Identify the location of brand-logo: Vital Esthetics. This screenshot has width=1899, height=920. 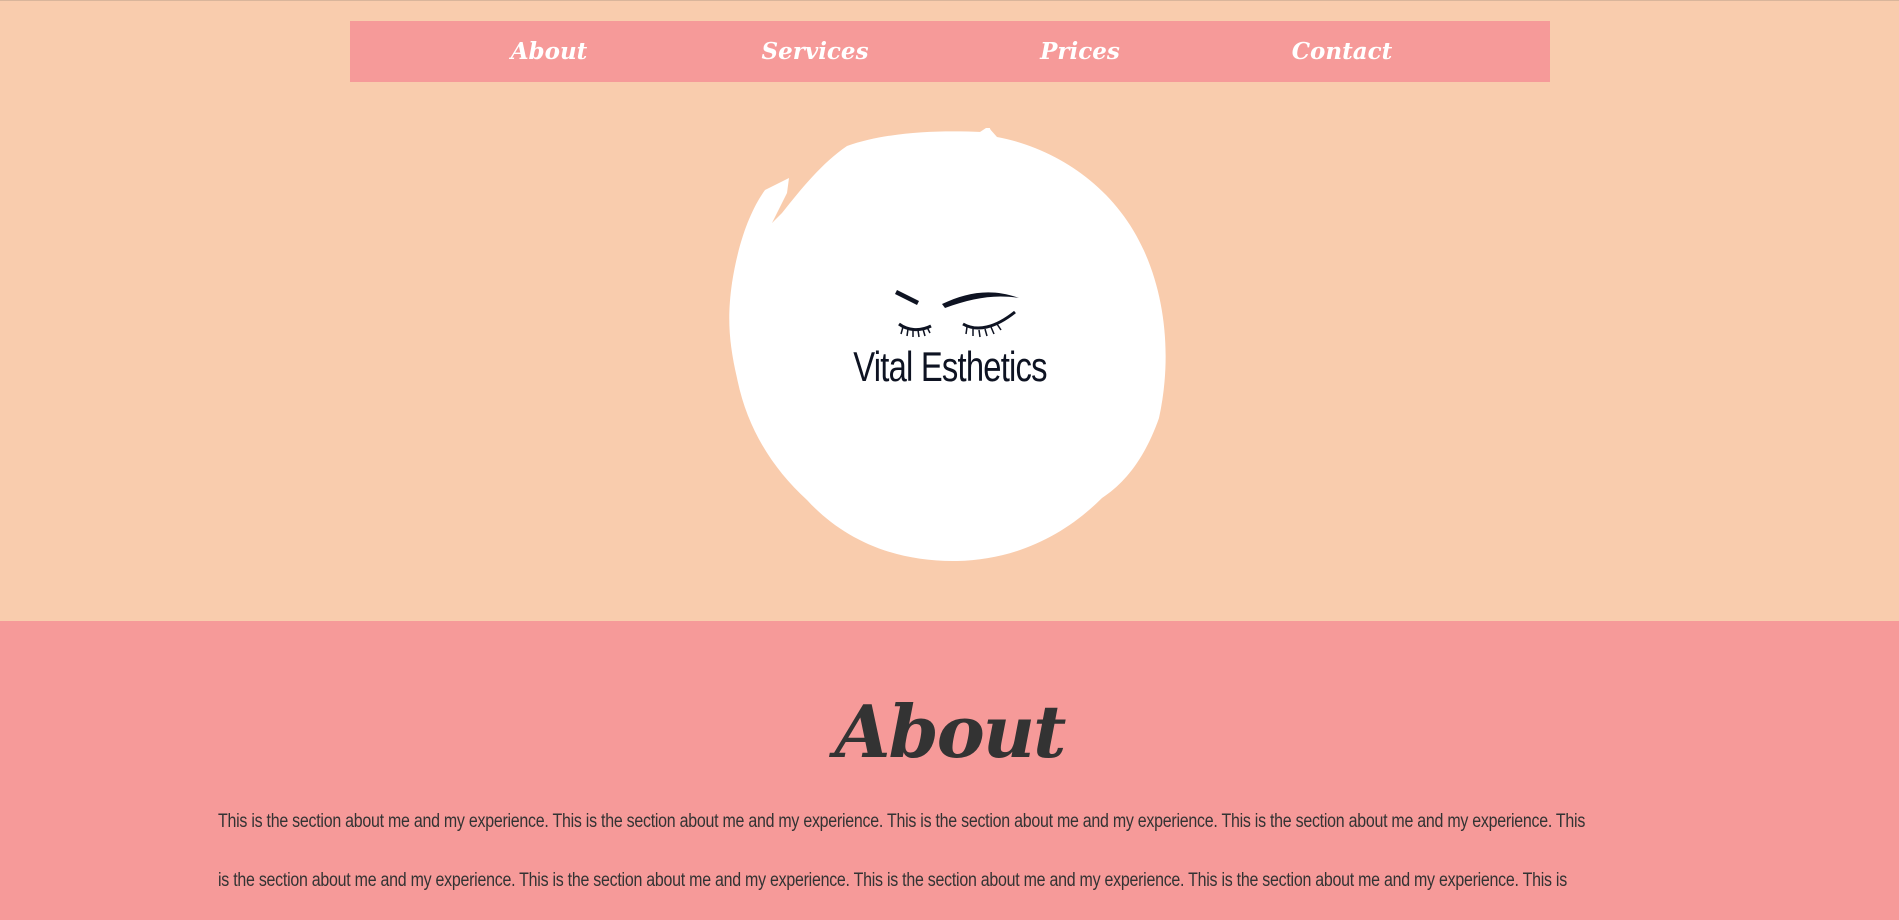
(950, 346).